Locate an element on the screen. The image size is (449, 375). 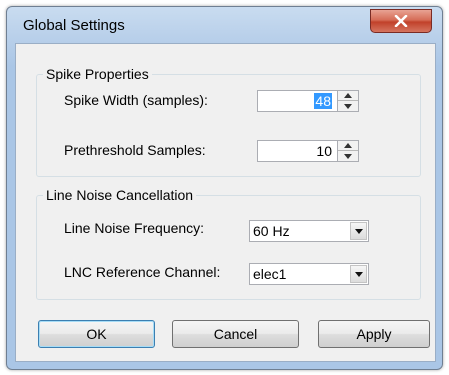
spike-properties-legend: Spike Properties is located at coordinates (97, 74).